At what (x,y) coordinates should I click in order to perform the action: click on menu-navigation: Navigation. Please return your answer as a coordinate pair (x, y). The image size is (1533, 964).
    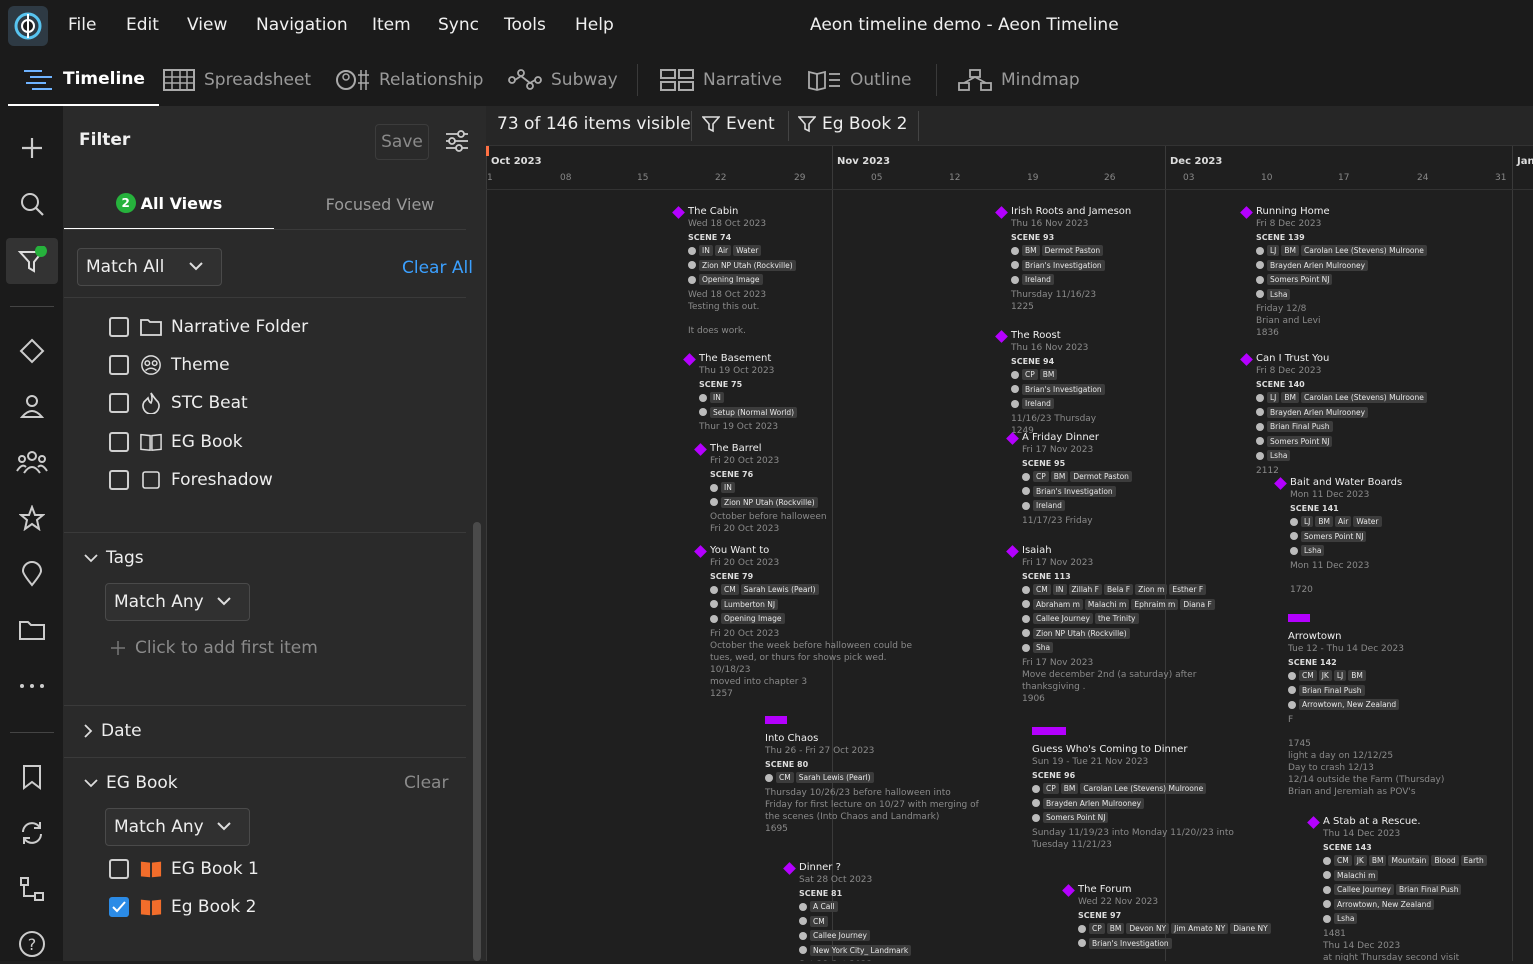
    Looking at the image, I should click on (302, 25).